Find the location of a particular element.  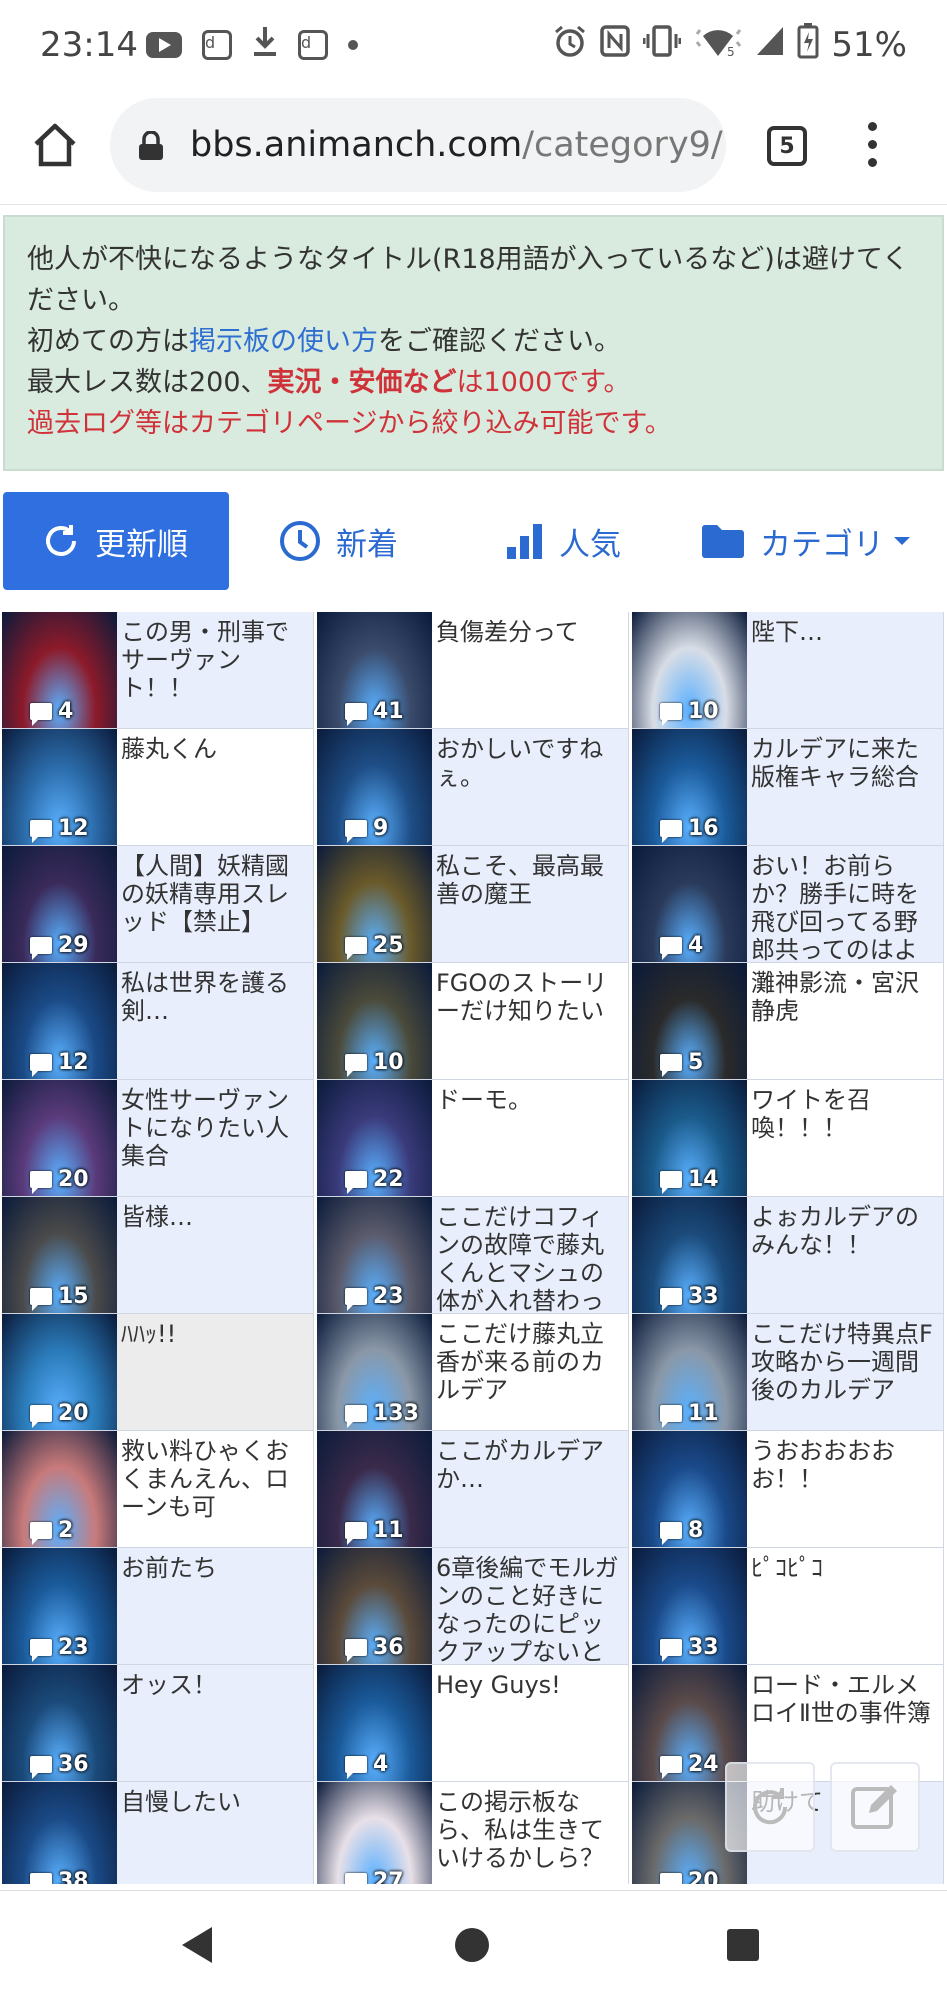

thread-item: 41 負傷差分って is located at coordinates (473, 670).